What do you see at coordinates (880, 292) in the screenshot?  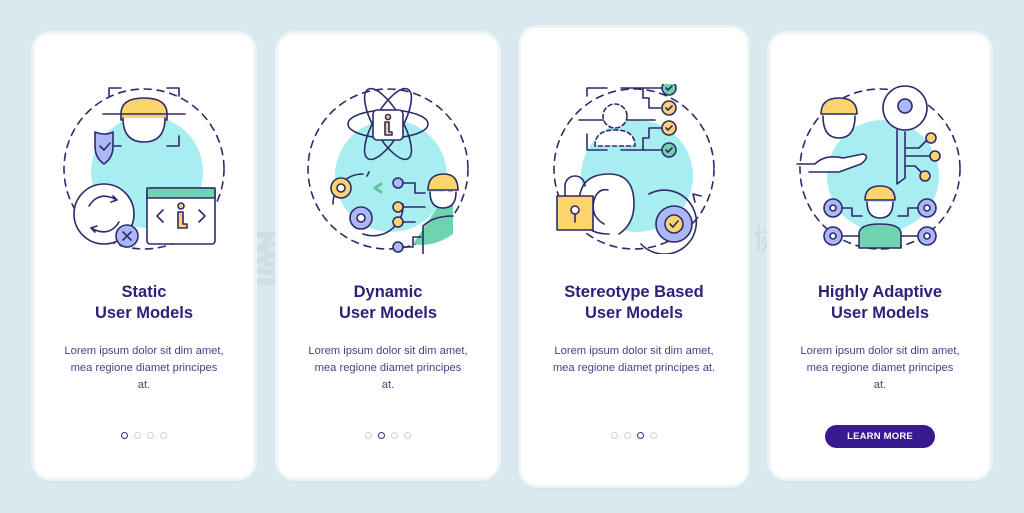 I see `card-title-line: Highly Adaptive` at bounding box center [880, 292].